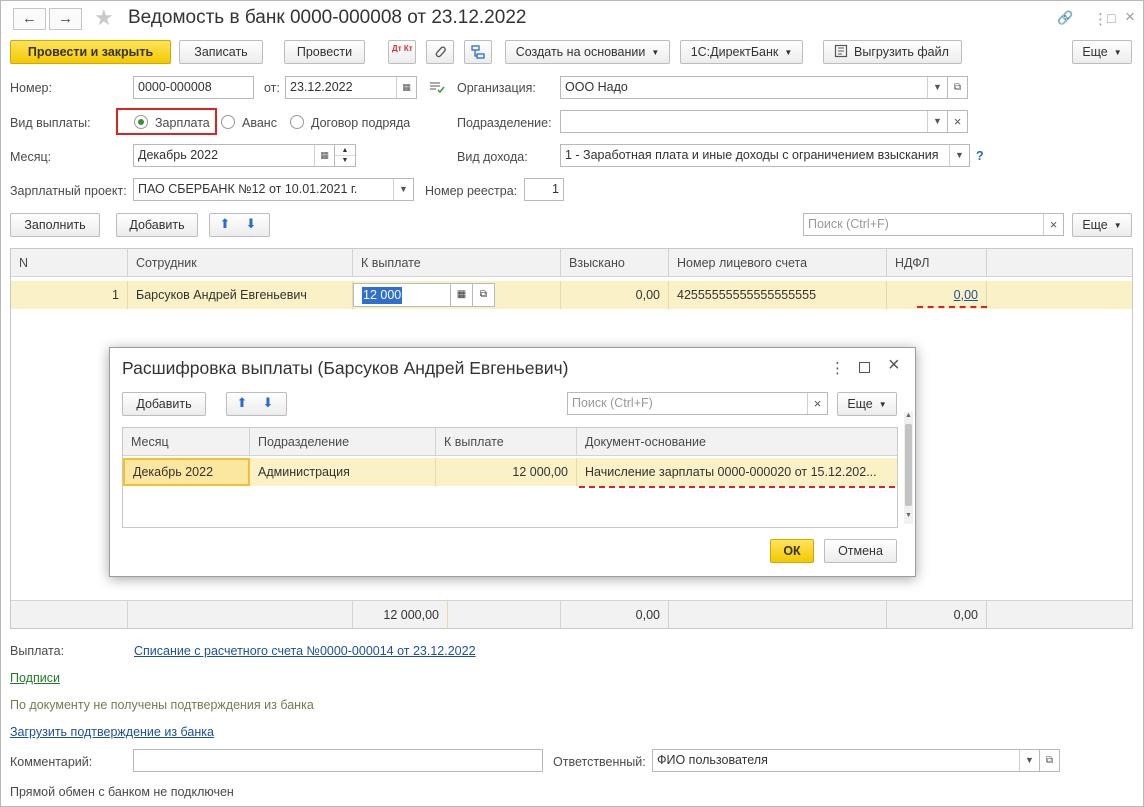  Describe the element at coordinates (90, 52) in the screenshot. I see `post-and-close-button: Провести и закрыть` at that location.